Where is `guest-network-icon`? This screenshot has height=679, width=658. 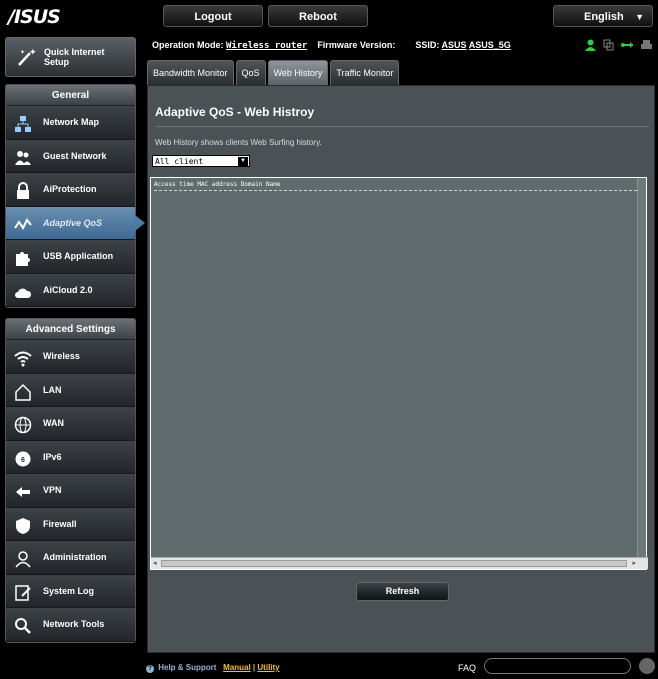
guest-network-icon is located at coordinates (23, 157).